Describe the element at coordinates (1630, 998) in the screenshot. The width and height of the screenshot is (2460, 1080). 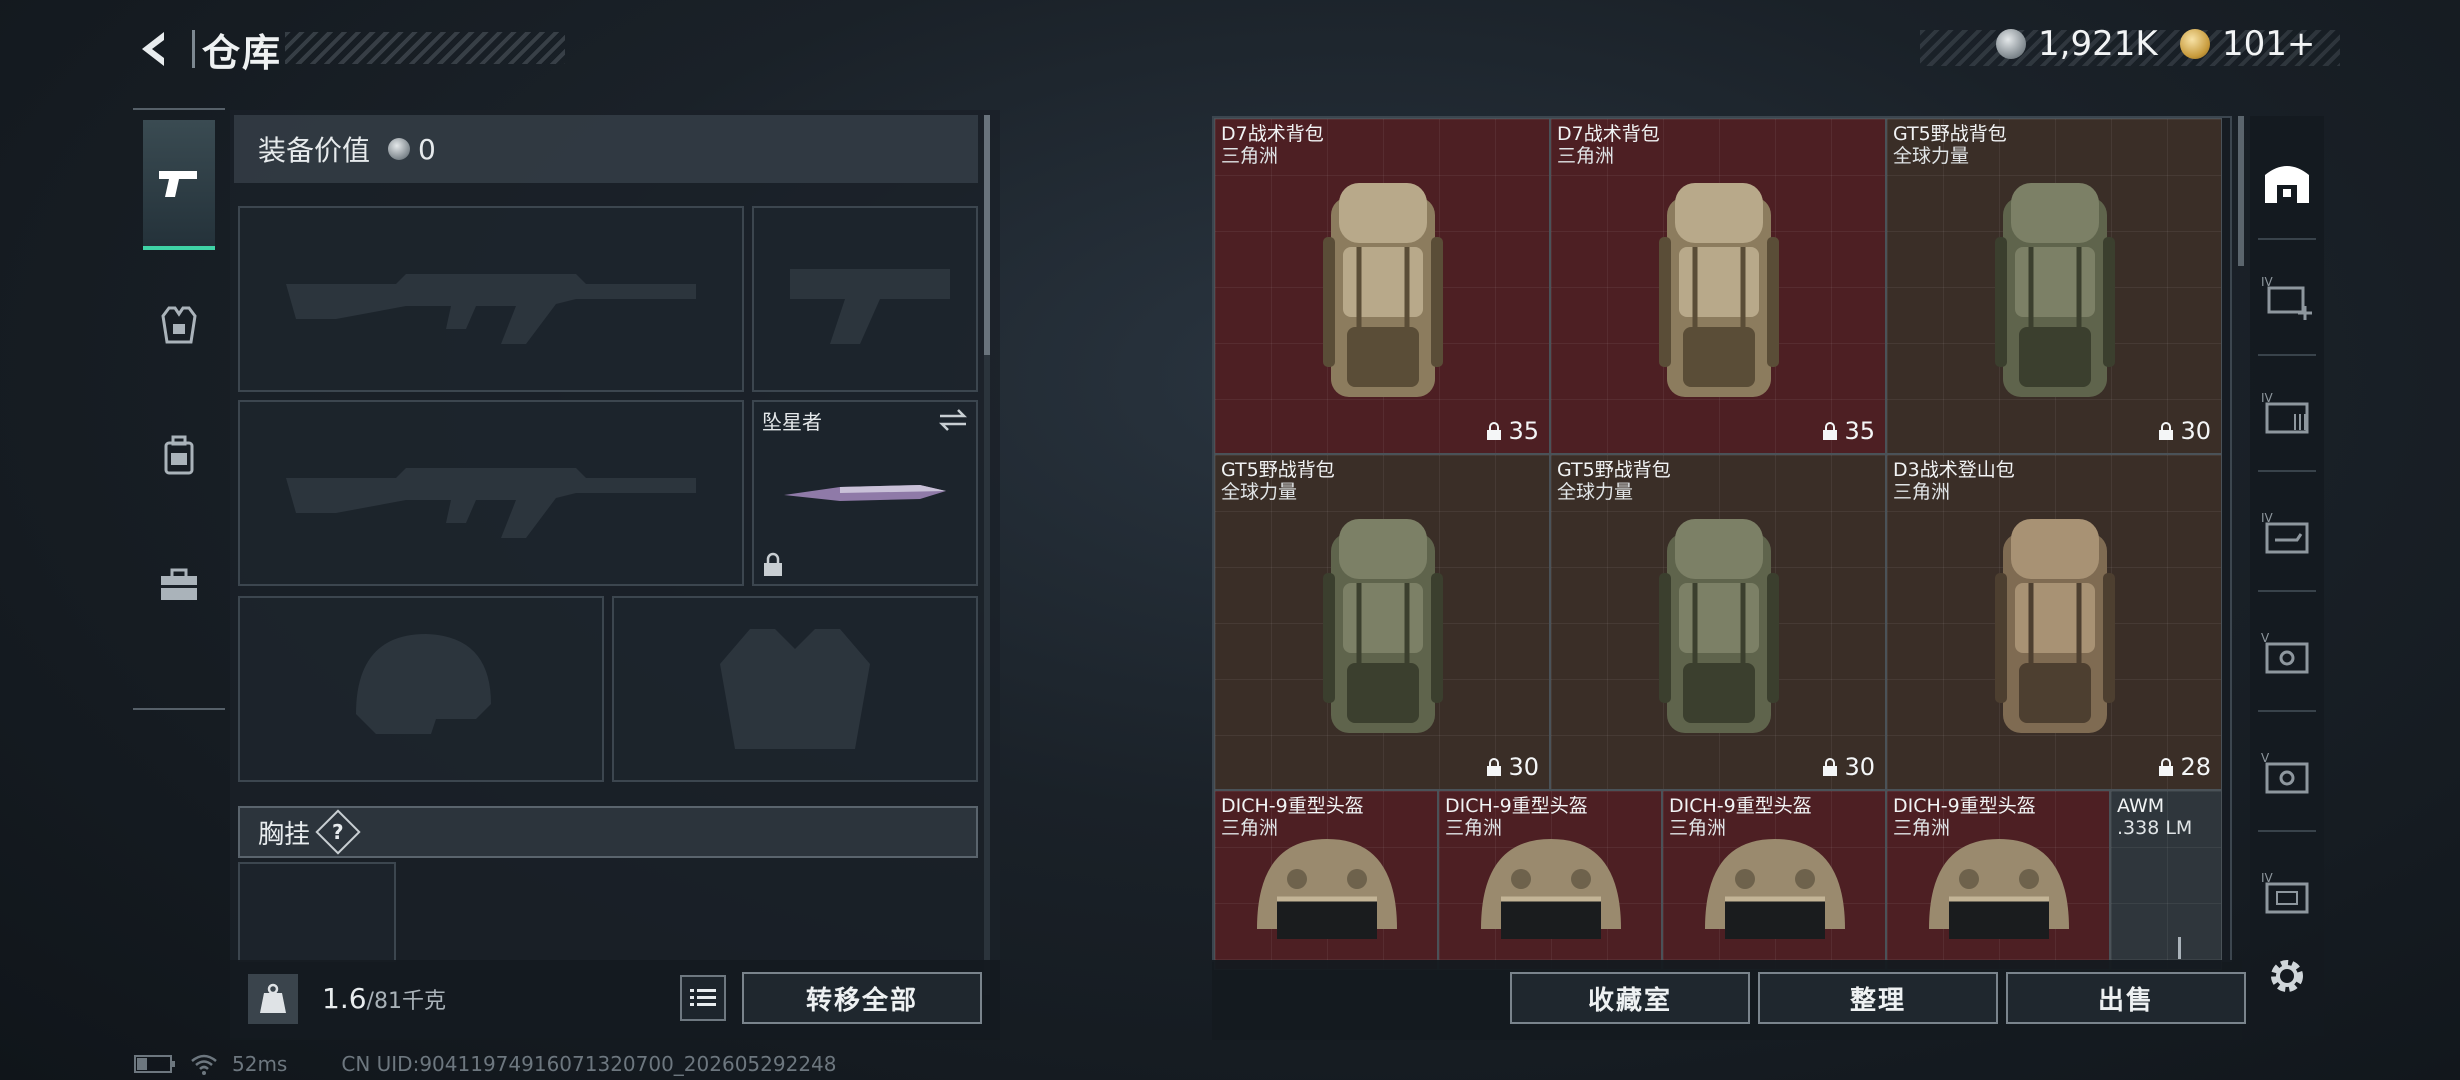
I see `collection-room-button: 收藏室` at that location.